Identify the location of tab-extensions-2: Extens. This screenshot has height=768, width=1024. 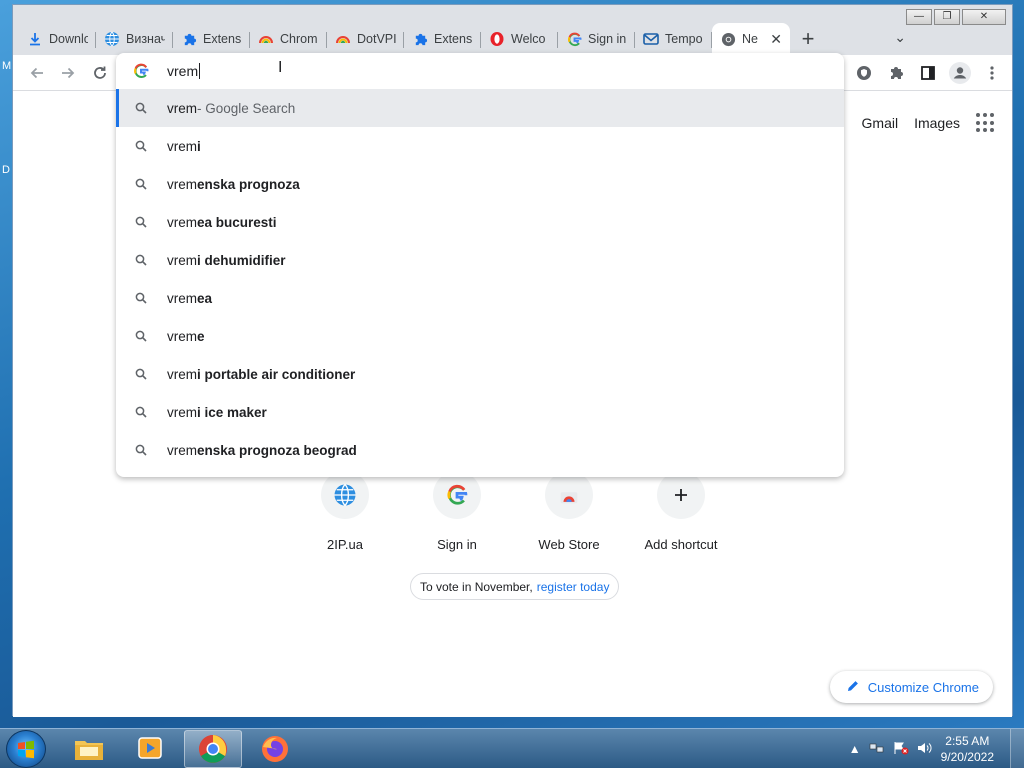
(442, 39).